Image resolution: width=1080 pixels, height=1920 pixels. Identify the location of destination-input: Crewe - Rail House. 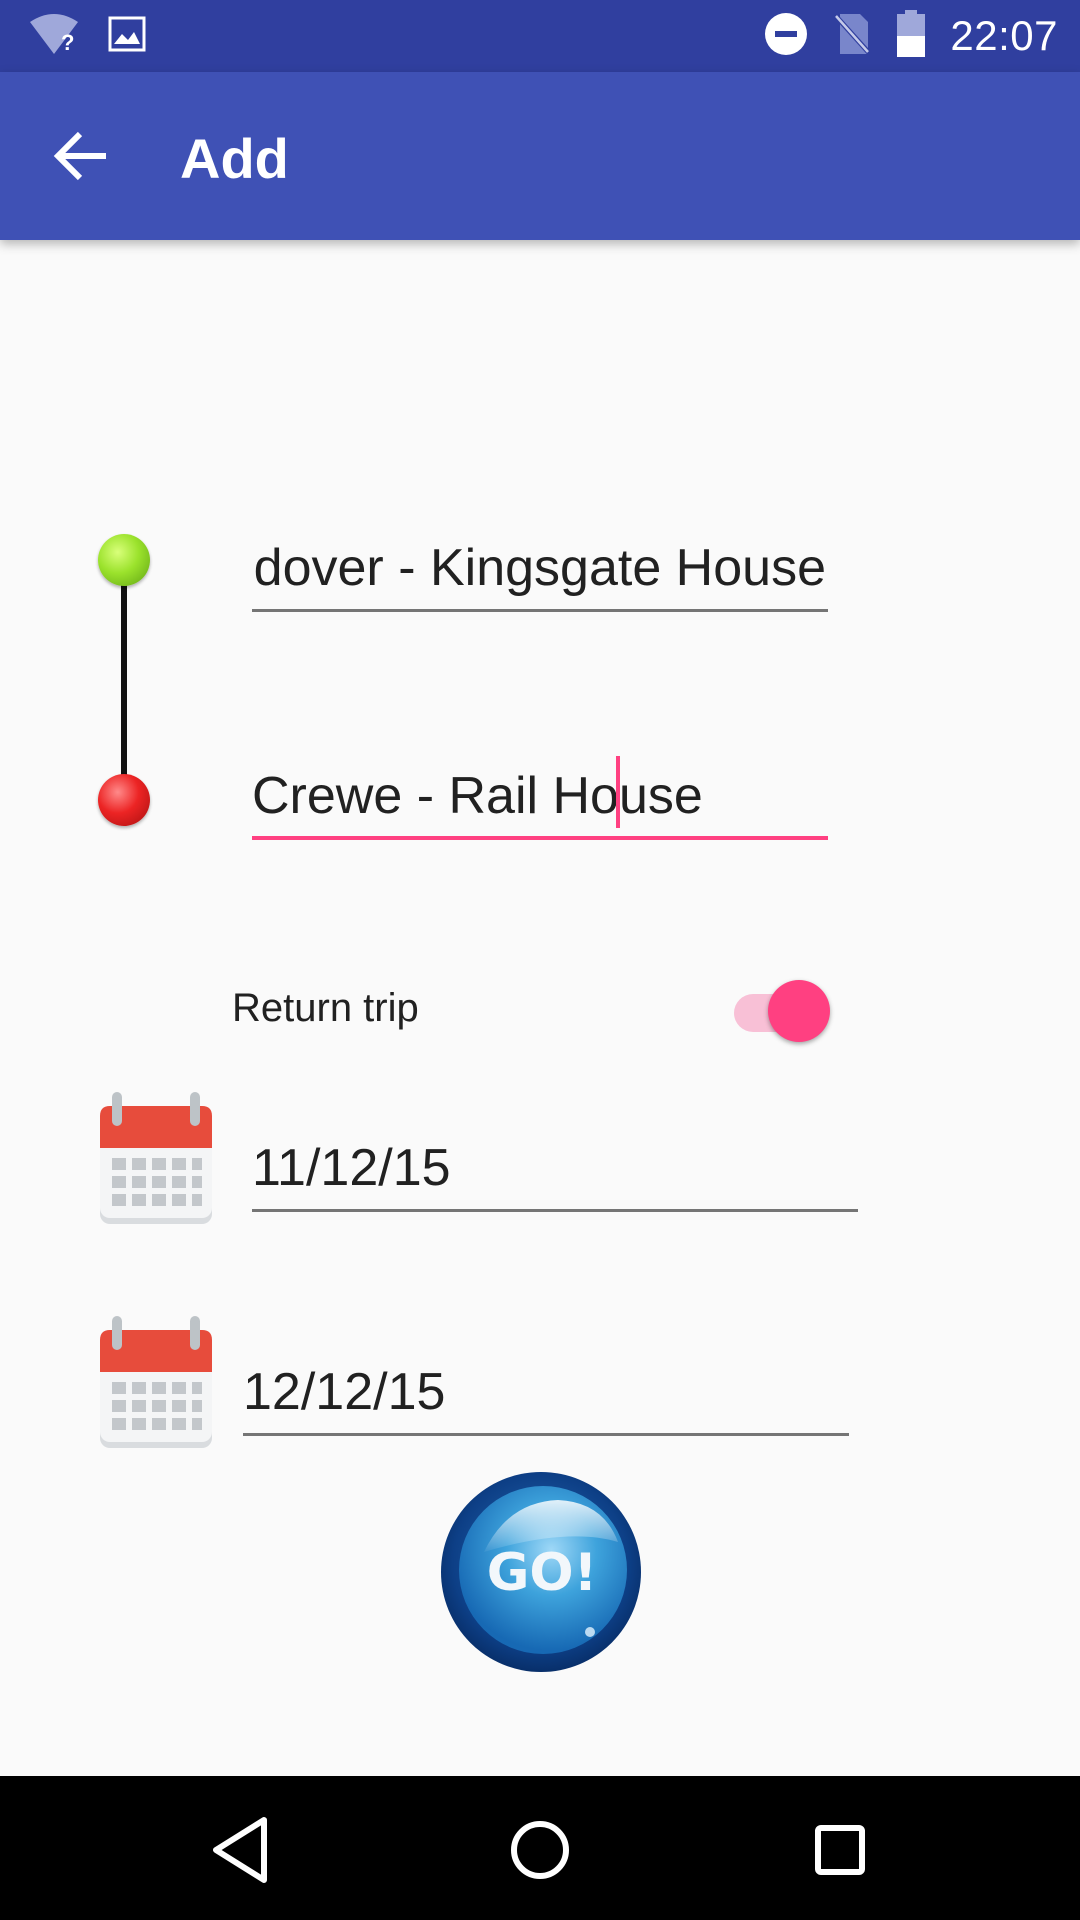
(540, 796).